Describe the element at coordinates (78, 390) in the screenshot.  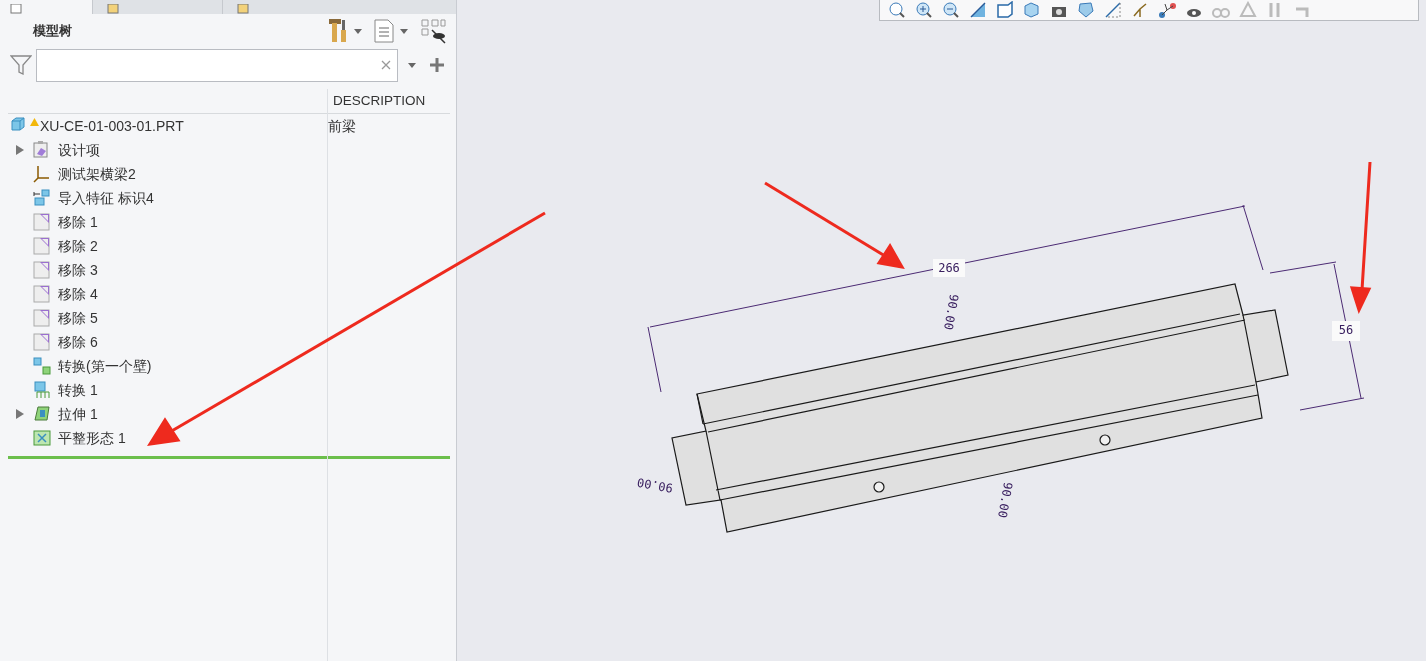
I see `tree-item: 转换 1` at that location.